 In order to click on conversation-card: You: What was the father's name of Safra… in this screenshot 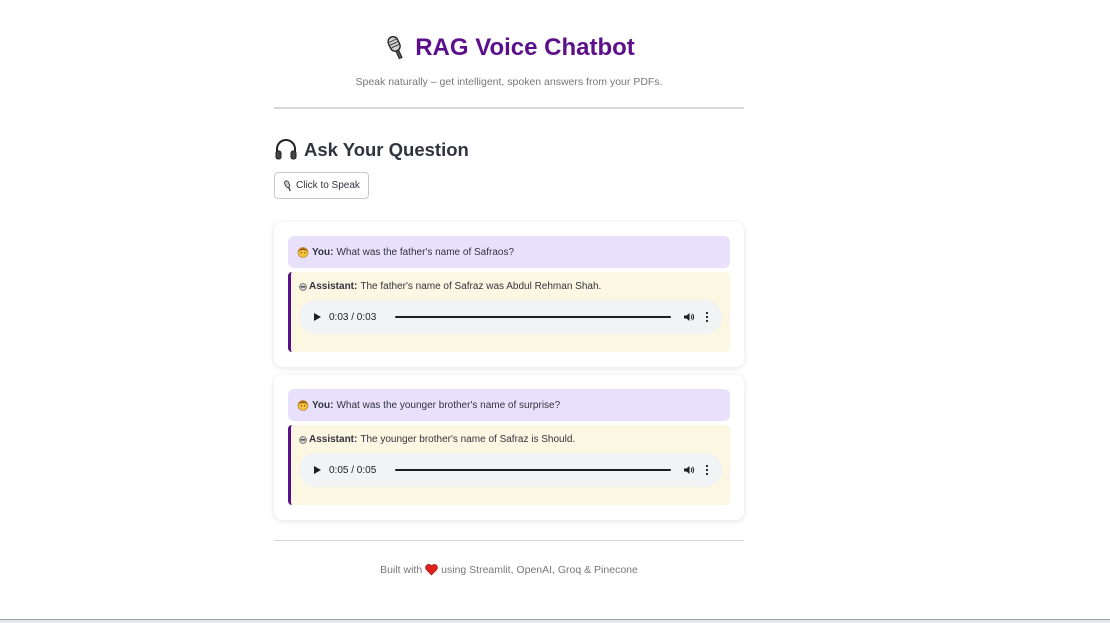, I will do `click(509, 294)`.